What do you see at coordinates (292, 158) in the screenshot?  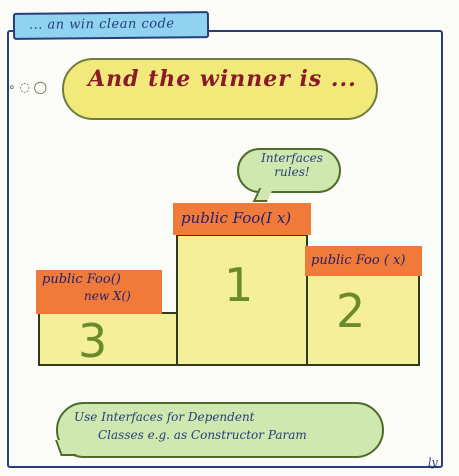 I see `callout-line1: Interfaces` at bounding box center [292, 158].